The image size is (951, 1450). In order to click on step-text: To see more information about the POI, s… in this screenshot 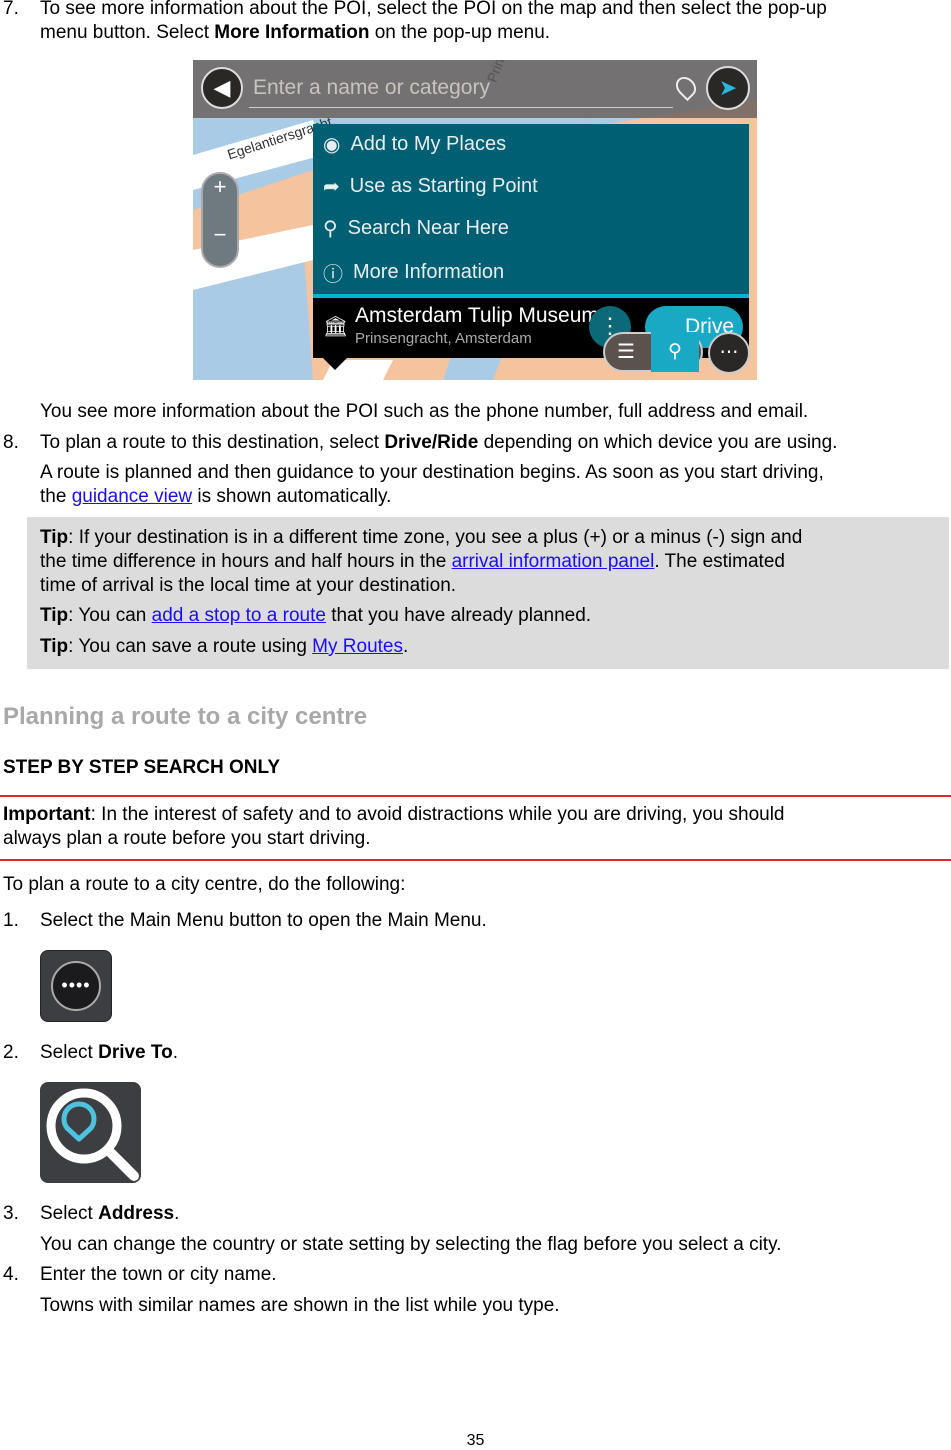, I will do `click(433, 9)`.